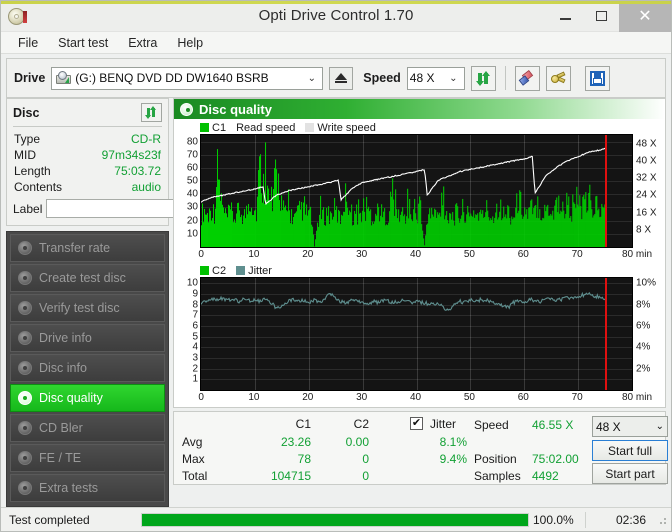 The height and width of the screenshot is (532, 672). What do you see at coordinates (195, 369) in the screenshot?
I see `y-tick-label: 2` at bounding box center [195, 369].